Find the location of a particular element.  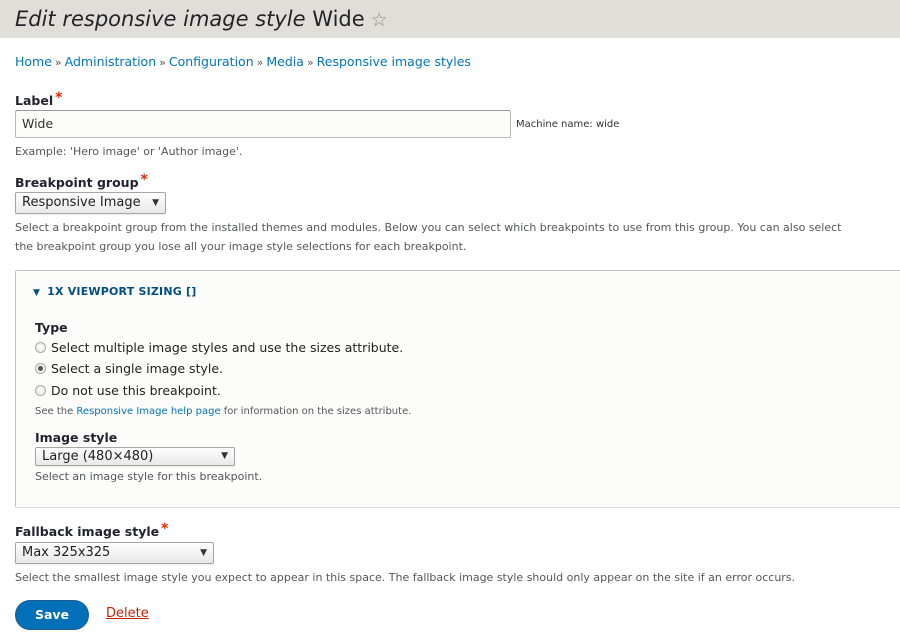

breakpoint-group-label: Breakpoint group * is located at coordinates (81, 181).